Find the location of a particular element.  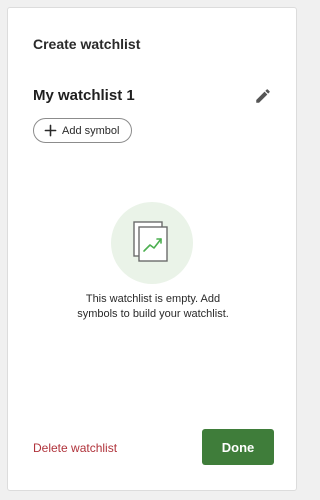

add-symbol-button: Add symbol is located at coordinates (83, 130).